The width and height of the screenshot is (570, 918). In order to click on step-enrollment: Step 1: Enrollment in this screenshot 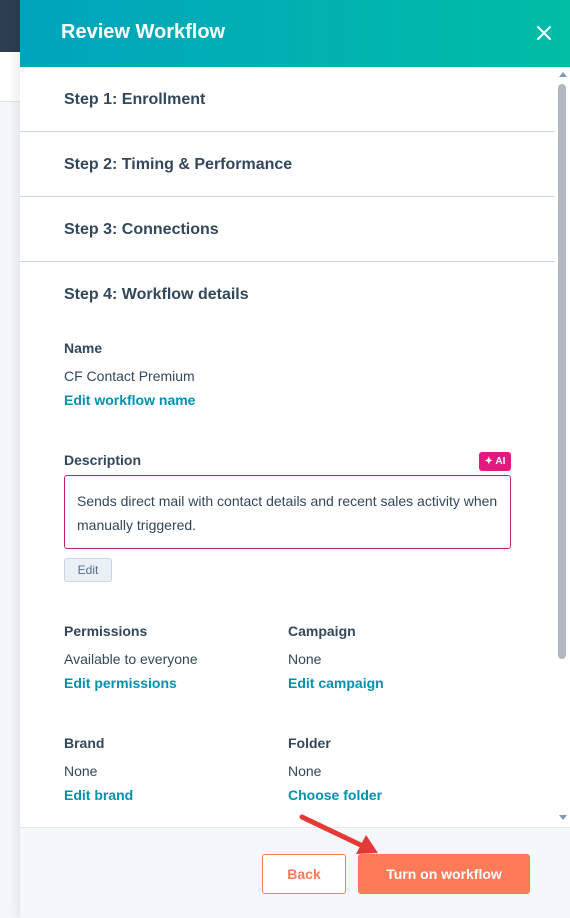, I will do `click(287, 99)`.